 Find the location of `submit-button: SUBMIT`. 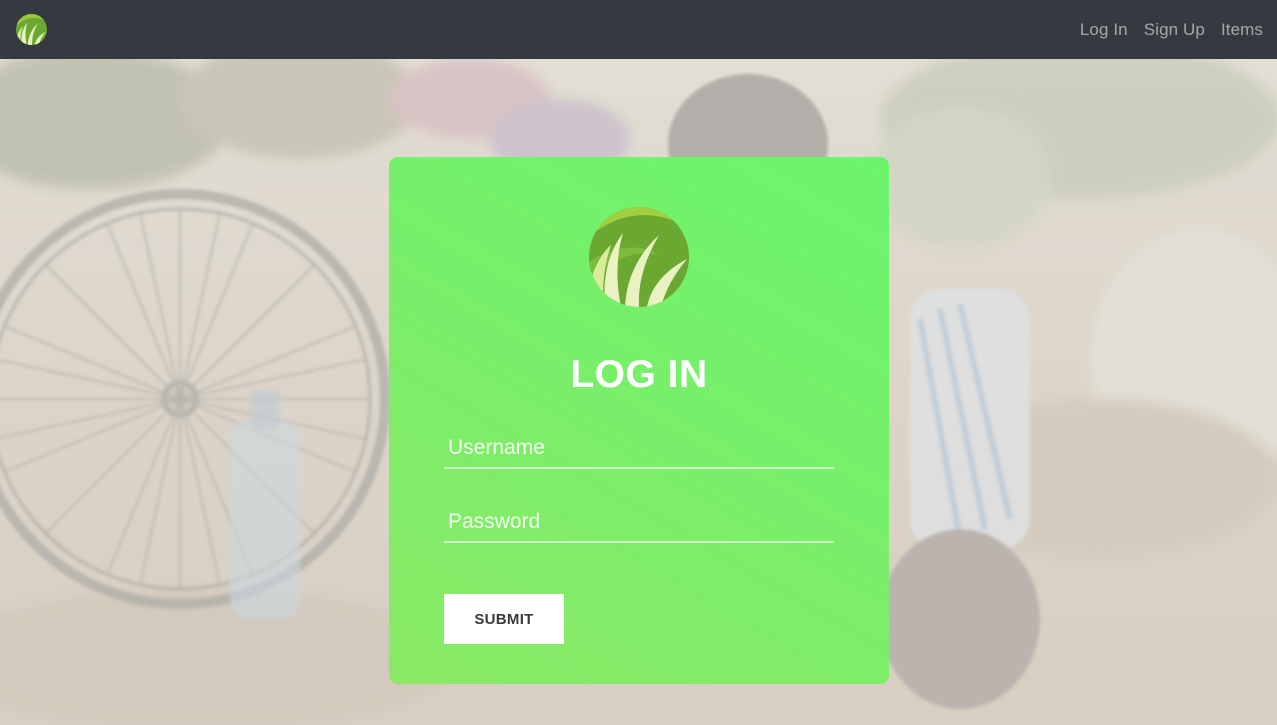

submit-button: SUBMIT is located at coordinates (504, 619).